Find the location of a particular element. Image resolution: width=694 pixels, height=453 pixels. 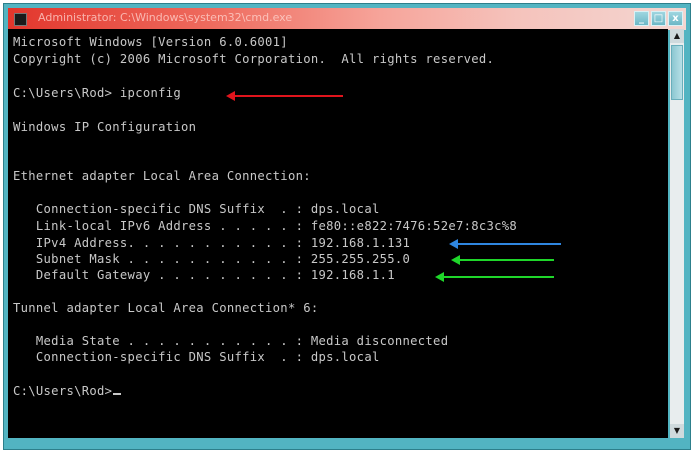

cmd-icon is located at coordinates (20, 19).